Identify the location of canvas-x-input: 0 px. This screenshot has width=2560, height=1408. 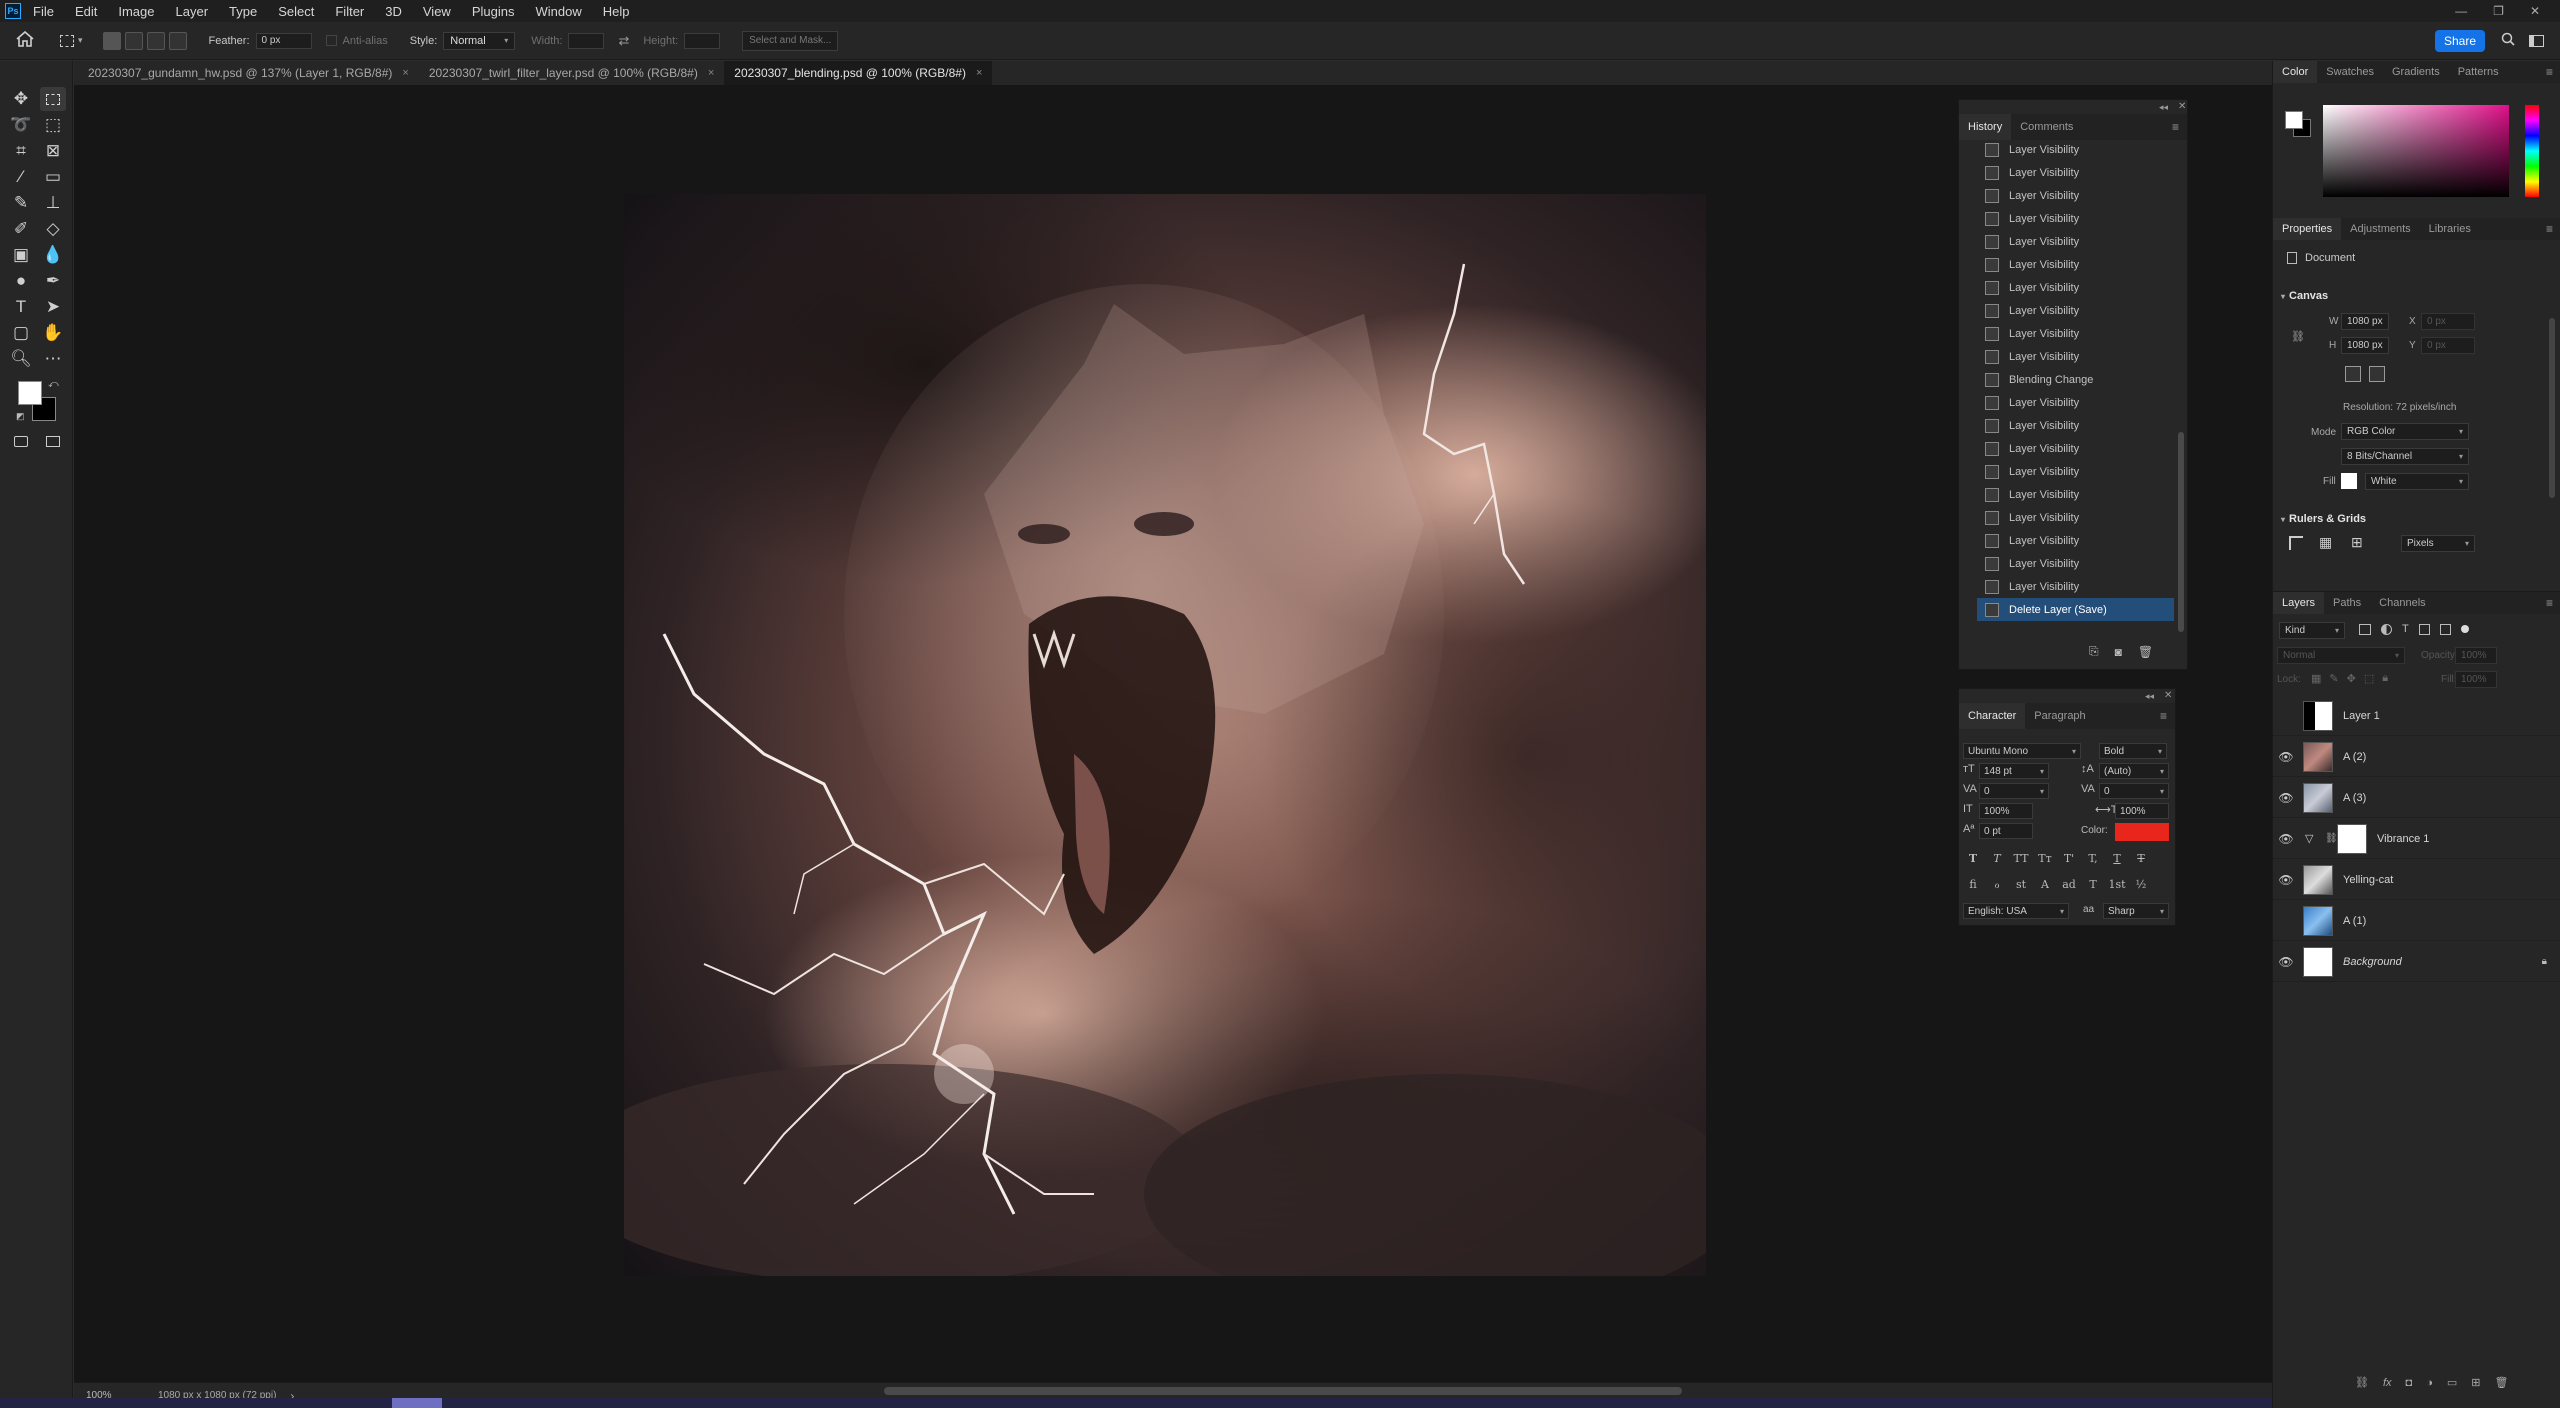
(2448, 321).